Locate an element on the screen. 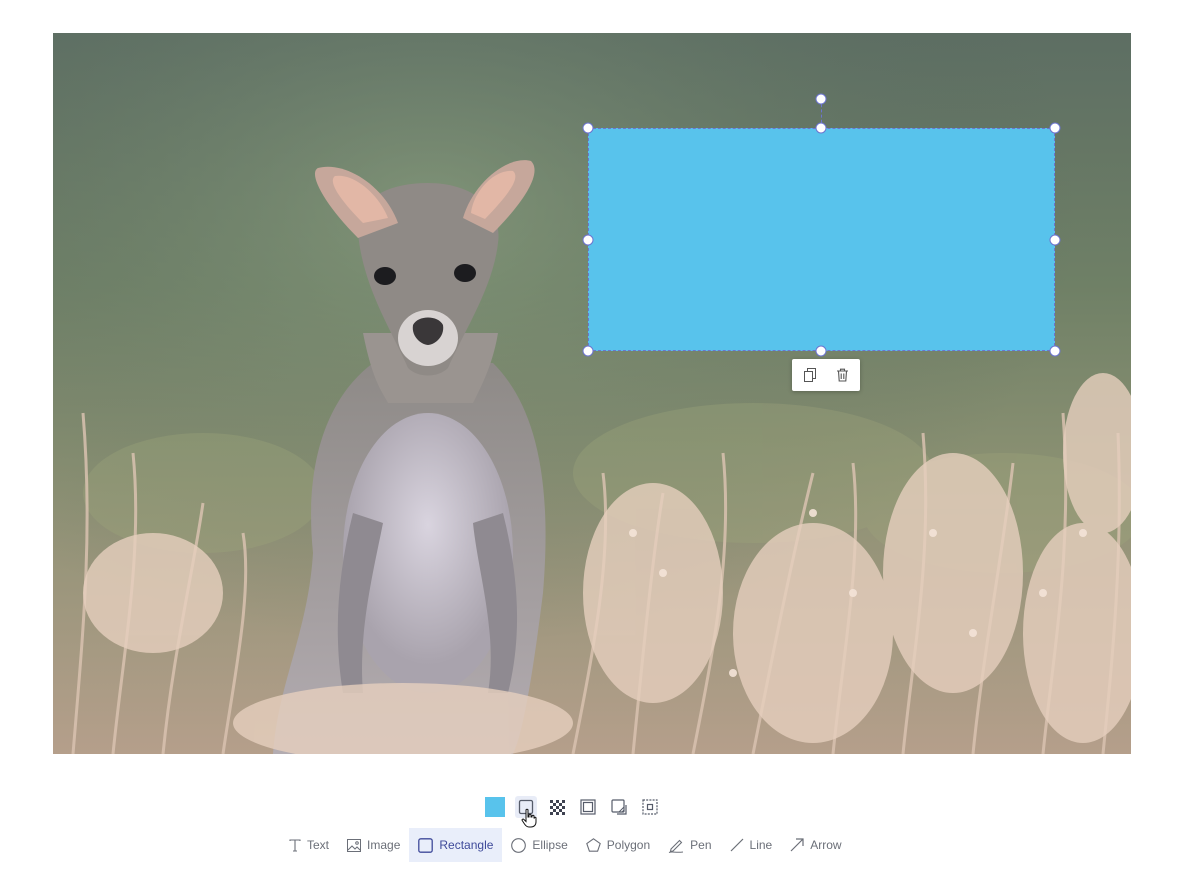 The height and width of the screenshot is (874, 1198). tool-label: Line is located at coordinates (761, 845).